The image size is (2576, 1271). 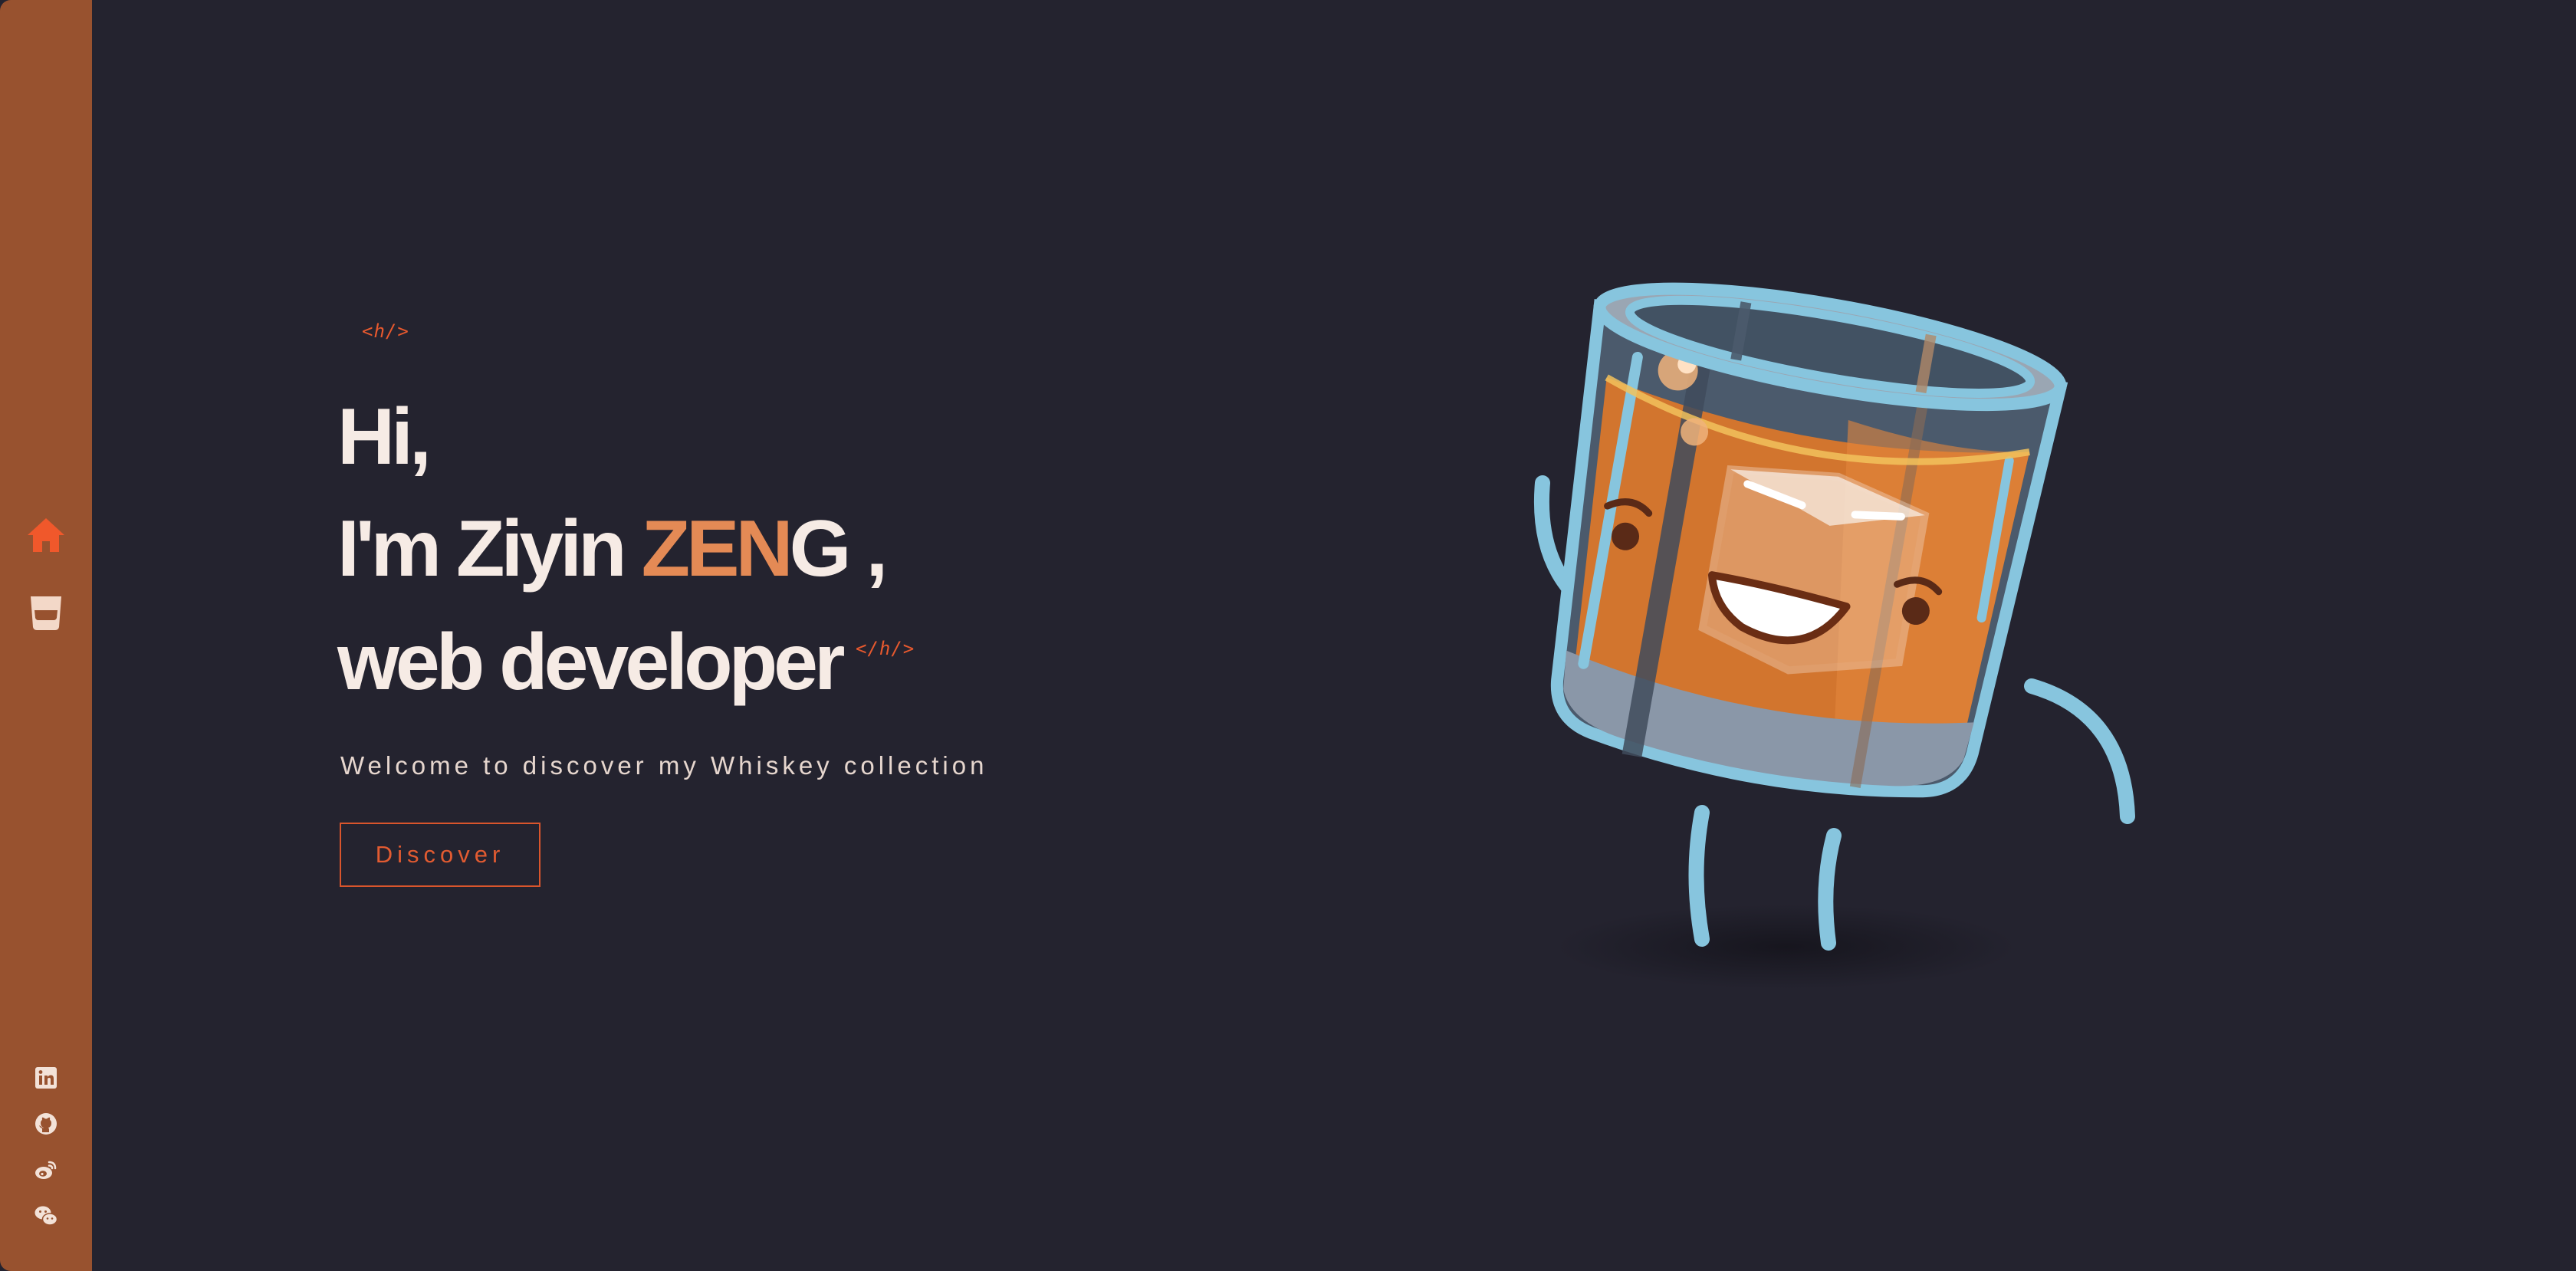 What do you see at coordinates (386, 331) in the screenshot?
I see `open-tag-decoration: <h/>` at bounding box center [386, 331].